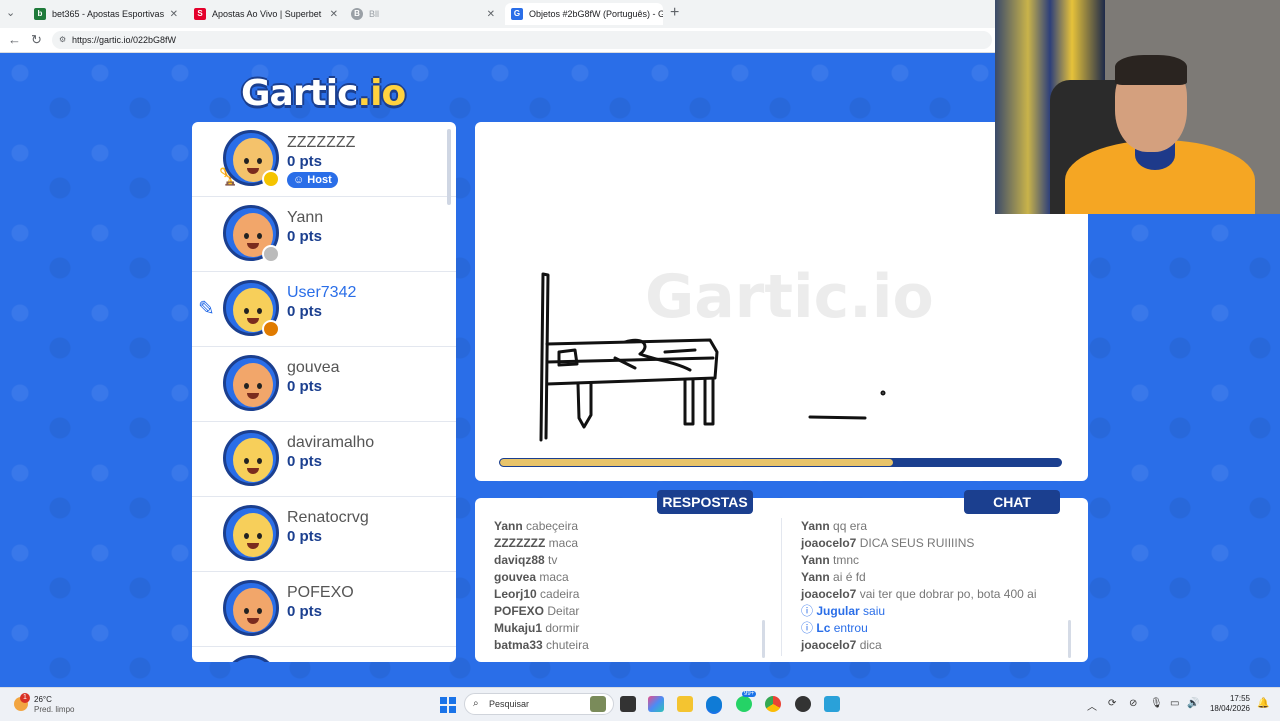  I want to click on gartic-logo: Gartic.io, so click(323, 93).